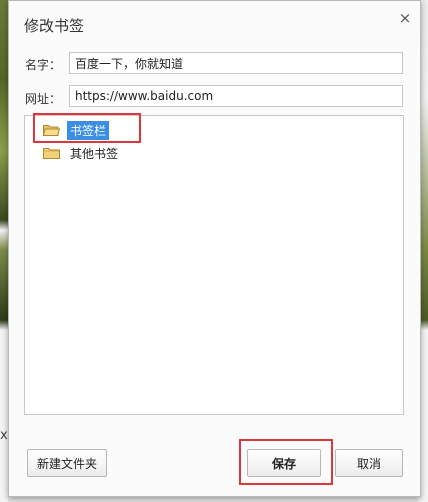  Describe the element at coordinates (4, 435) in the screenshot. I see `background-text-fragment: x` at that location.